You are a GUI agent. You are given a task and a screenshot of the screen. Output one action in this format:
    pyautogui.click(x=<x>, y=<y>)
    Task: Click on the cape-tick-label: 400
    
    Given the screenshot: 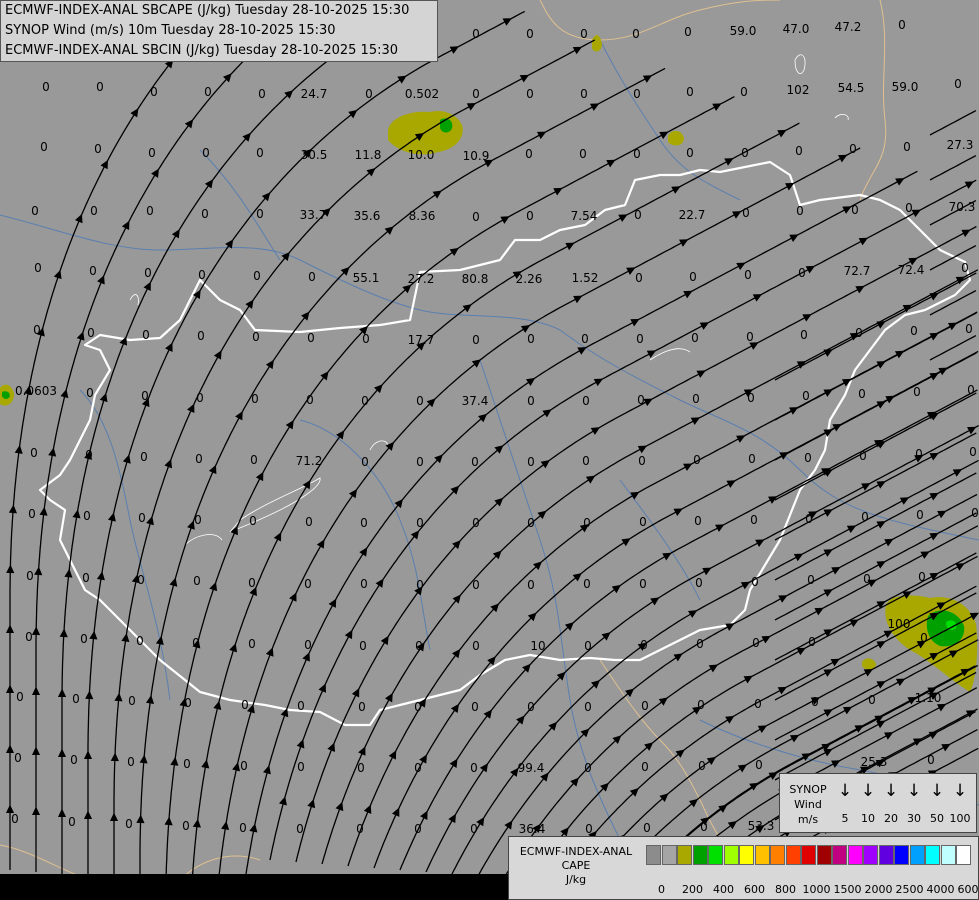 What is the action you would take?
    pyautogui.click(x=723, y=889)
    